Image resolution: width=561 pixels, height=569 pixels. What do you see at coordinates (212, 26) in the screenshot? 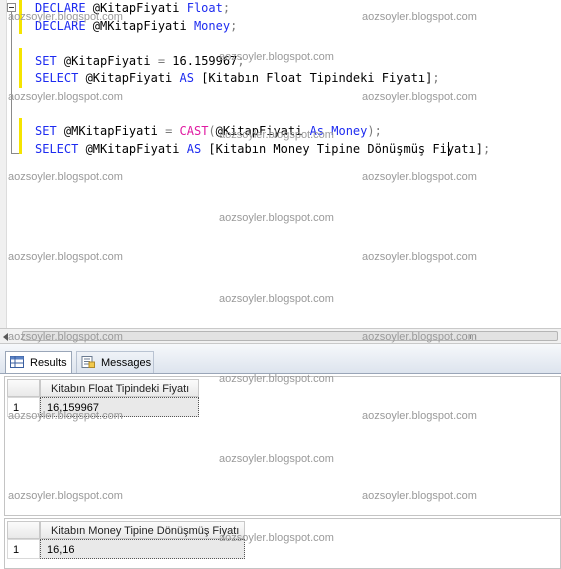
I see `data-type: Money` at bounding box center [212, 26].